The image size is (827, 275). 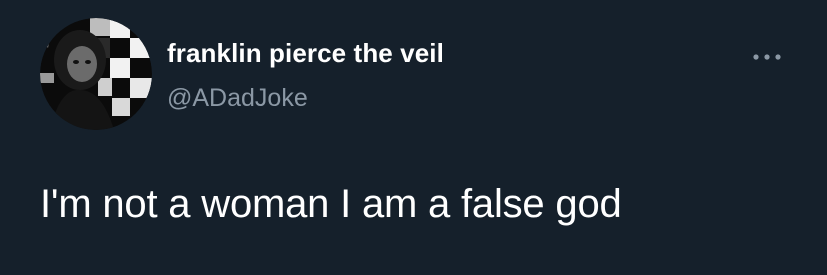 I want to click on avatar-image, so click(x=96, y=74).